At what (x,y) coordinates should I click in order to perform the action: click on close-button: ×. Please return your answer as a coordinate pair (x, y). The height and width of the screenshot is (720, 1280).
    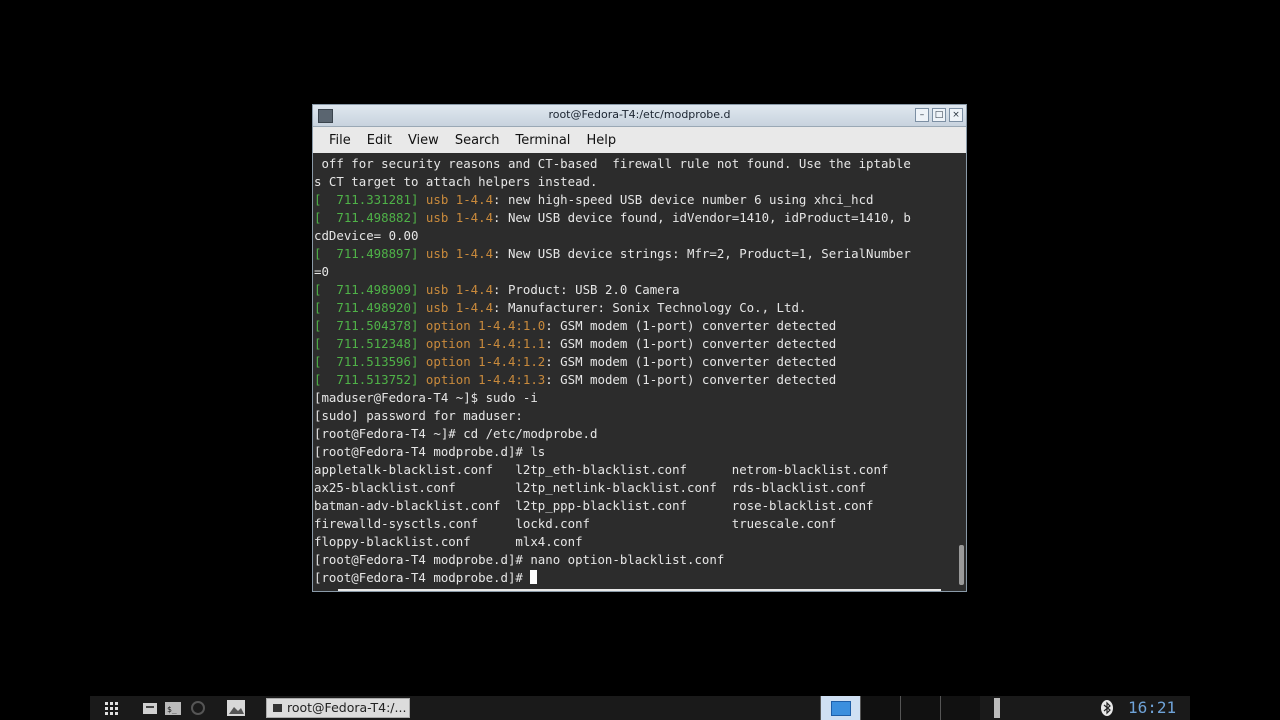
    Looking at the image, I should click on (956, 115).